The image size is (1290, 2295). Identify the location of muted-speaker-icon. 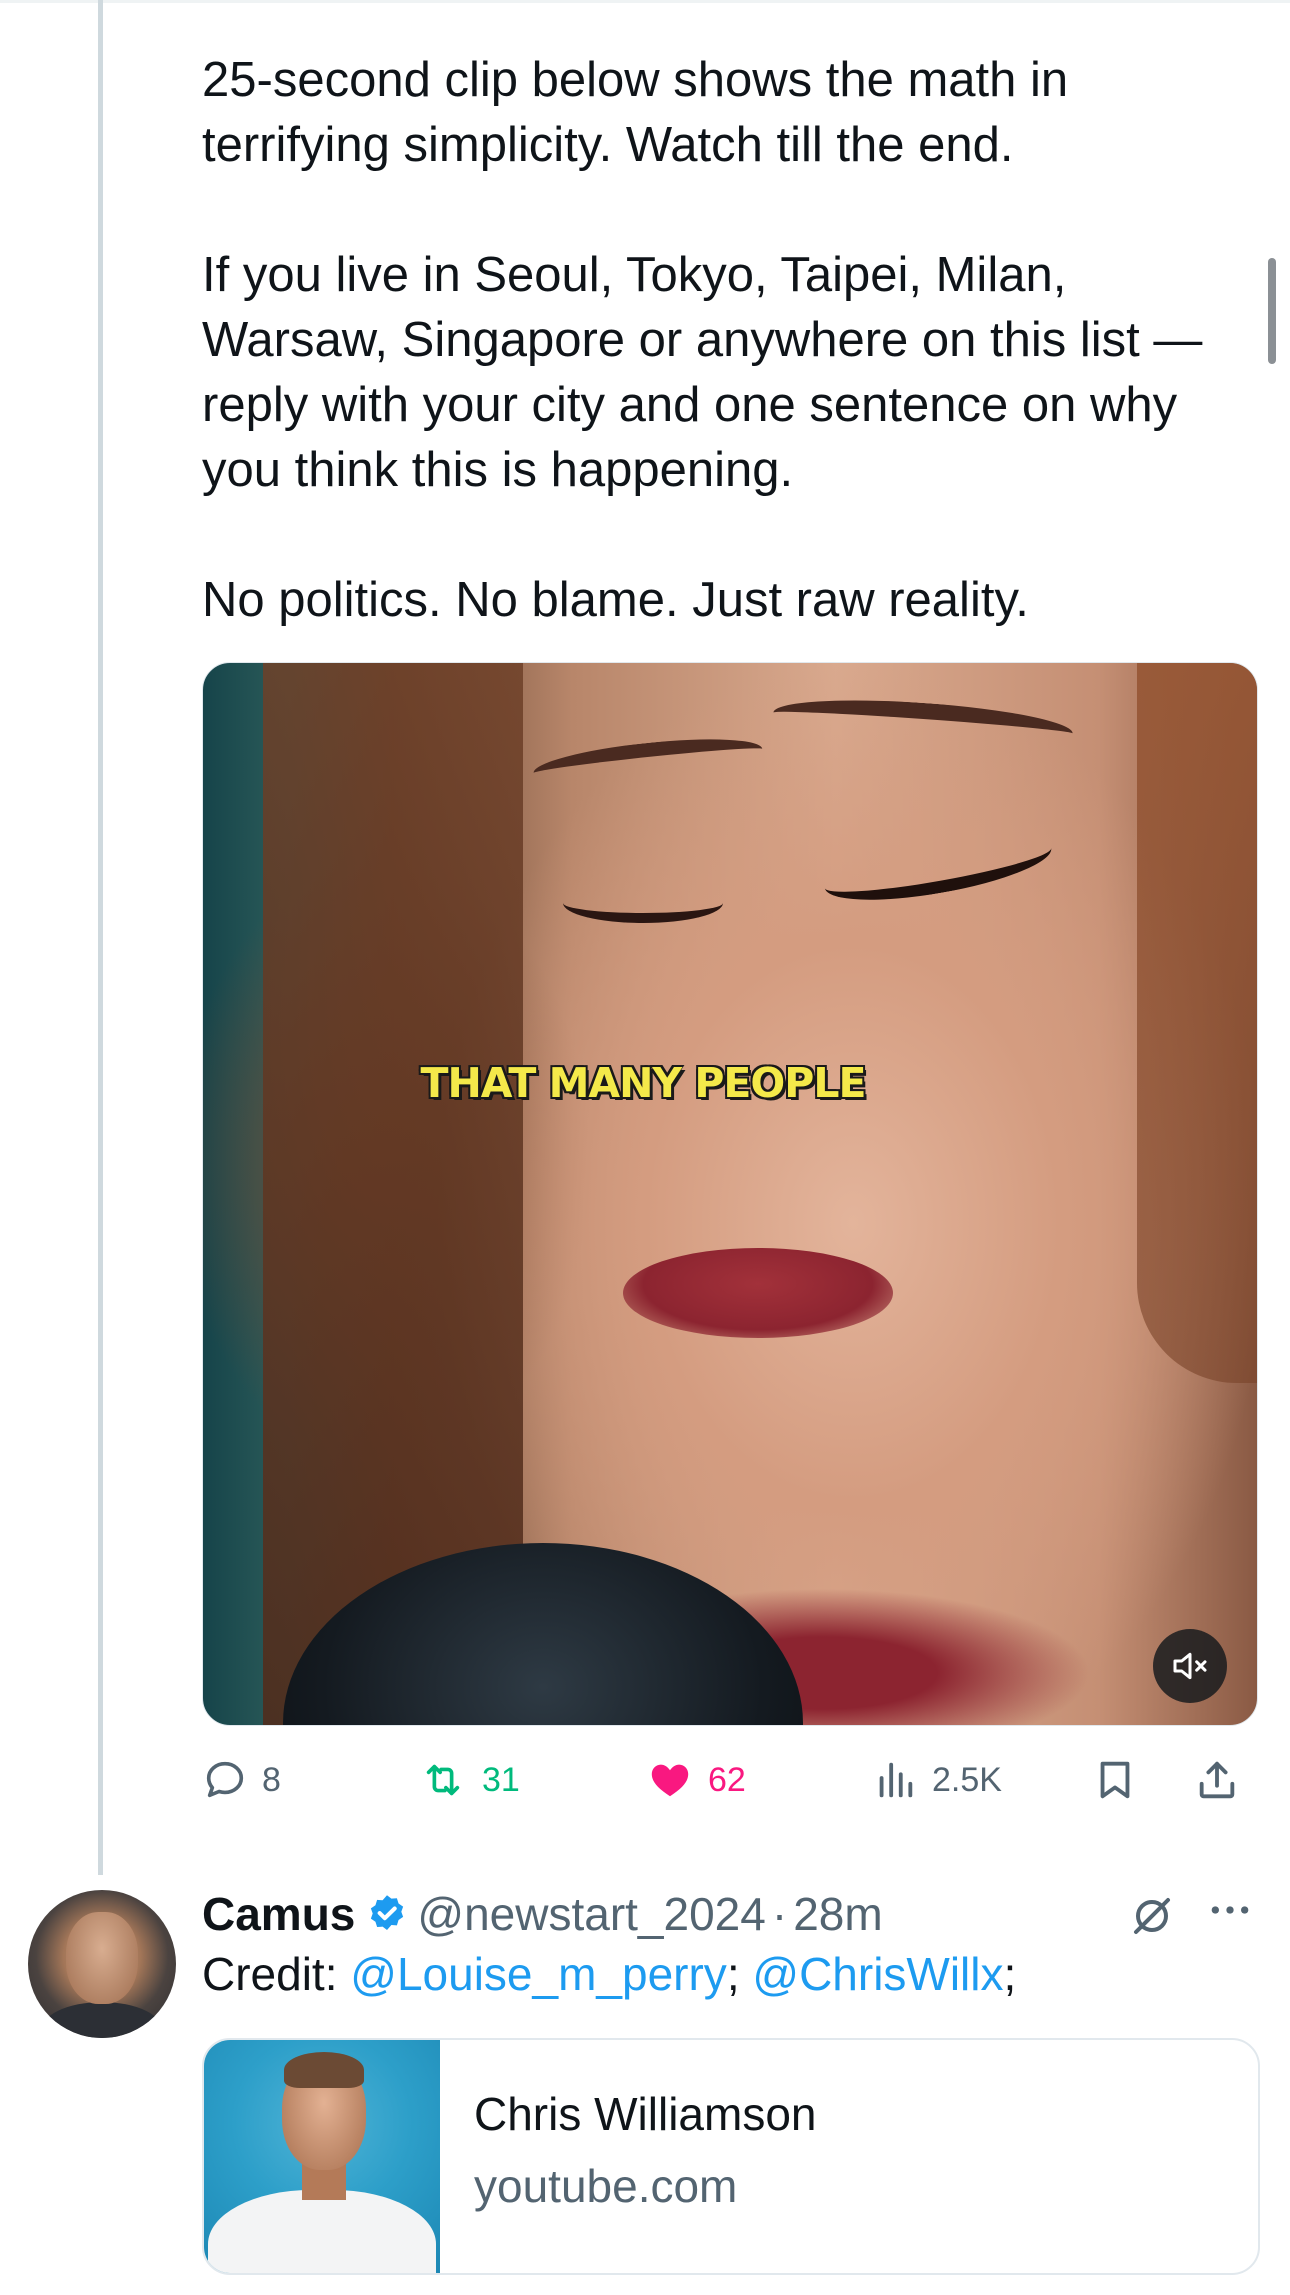
(1190, 1666).